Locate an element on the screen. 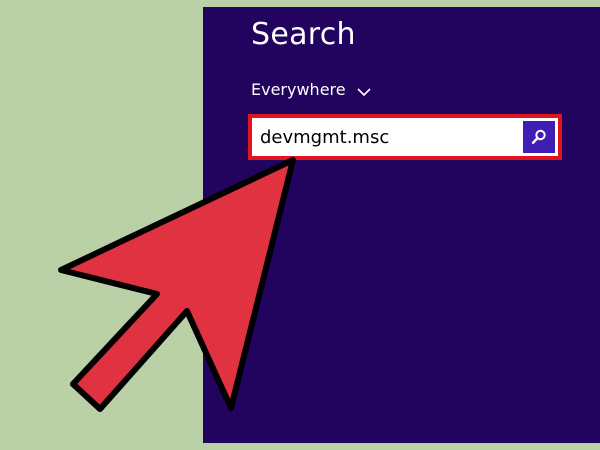 This screenshot has width=600, height=450. scope-dropdown: Everywhere is located at coordinates (311, 89).